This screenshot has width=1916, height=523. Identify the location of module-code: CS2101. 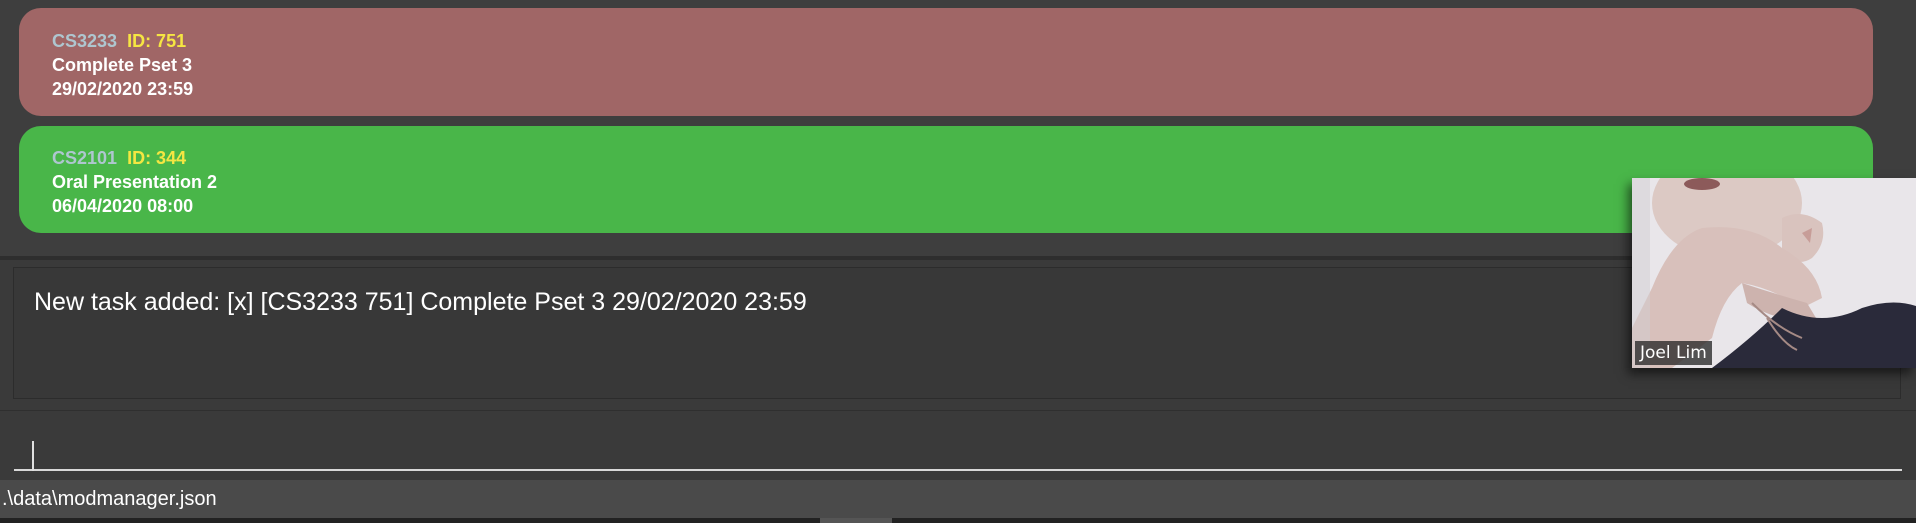
(85, 158).